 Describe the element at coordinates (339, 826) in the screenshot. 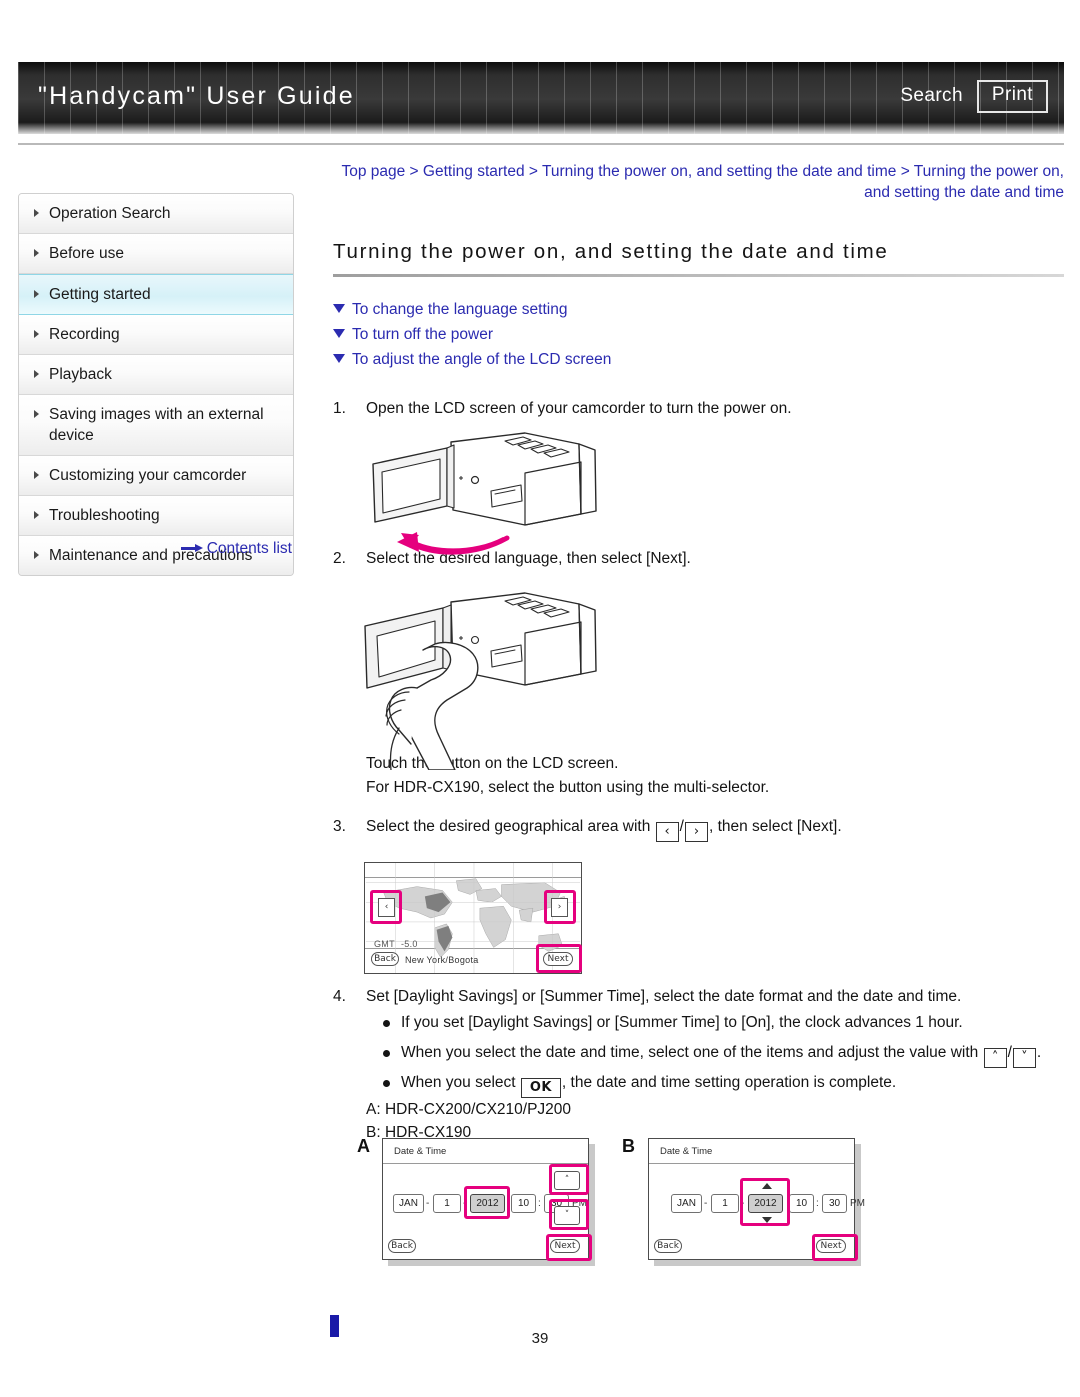

I see `step-3-number: 3.` at that location.